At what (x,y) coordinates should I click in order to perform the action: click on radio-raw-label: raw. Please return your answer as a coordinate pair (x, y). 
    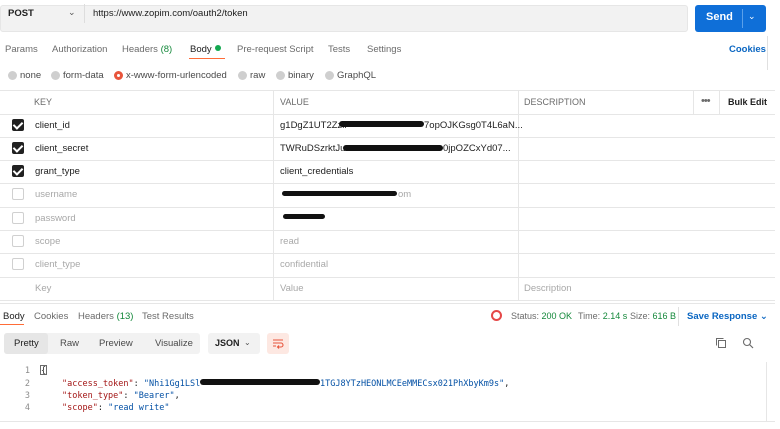
    Looking at the image, I should click on (257, 75).